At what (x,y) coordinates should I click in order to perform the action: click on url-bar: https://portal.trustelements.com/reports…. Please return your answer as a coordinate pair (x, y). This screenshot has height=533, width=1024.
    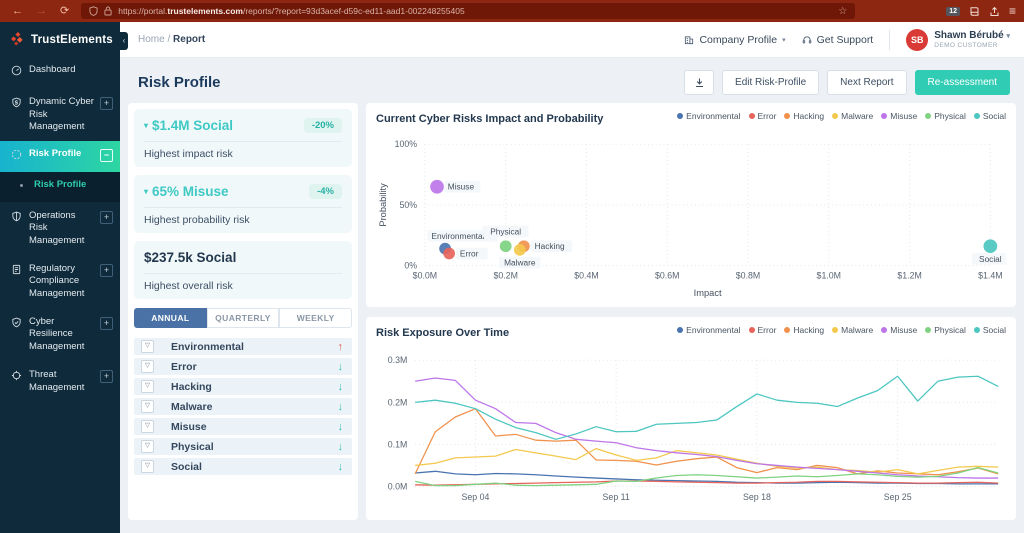
    Looking at the image, I should click on (468, 11).